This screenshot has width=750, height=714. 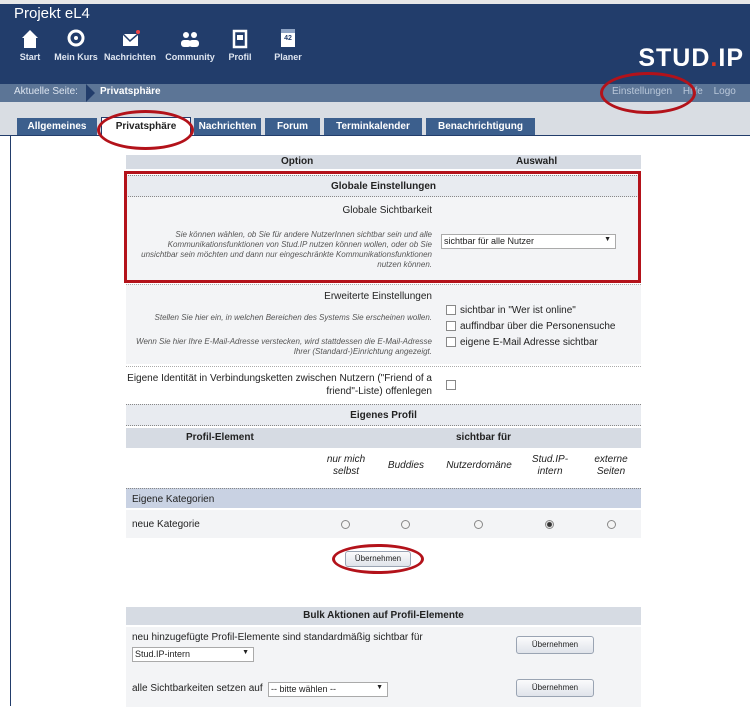 I want to click on tab-benachrichtigung: Benachrichtigung, so click(x=480, y=126).